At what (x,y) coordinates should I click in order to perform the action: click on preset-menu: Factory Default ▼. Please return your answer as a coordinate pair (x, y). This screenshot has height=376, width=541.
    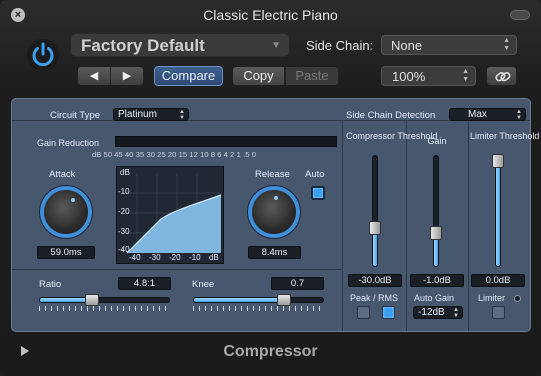
    Looking at the image, I should click on (180, 45).